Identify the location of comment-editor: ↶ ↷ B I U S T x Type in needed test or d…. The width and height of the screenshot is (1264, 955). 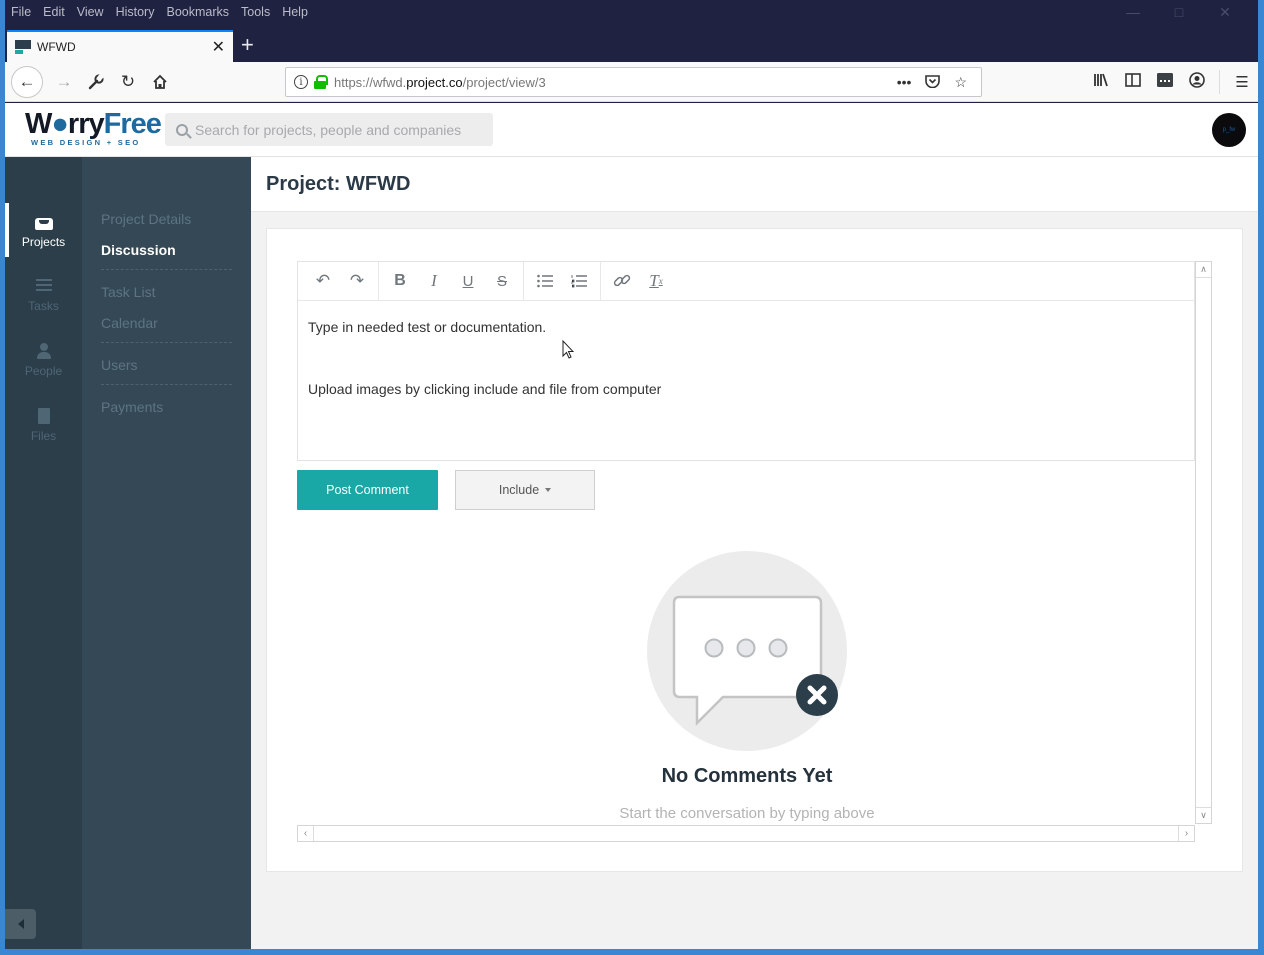
(746, 361).